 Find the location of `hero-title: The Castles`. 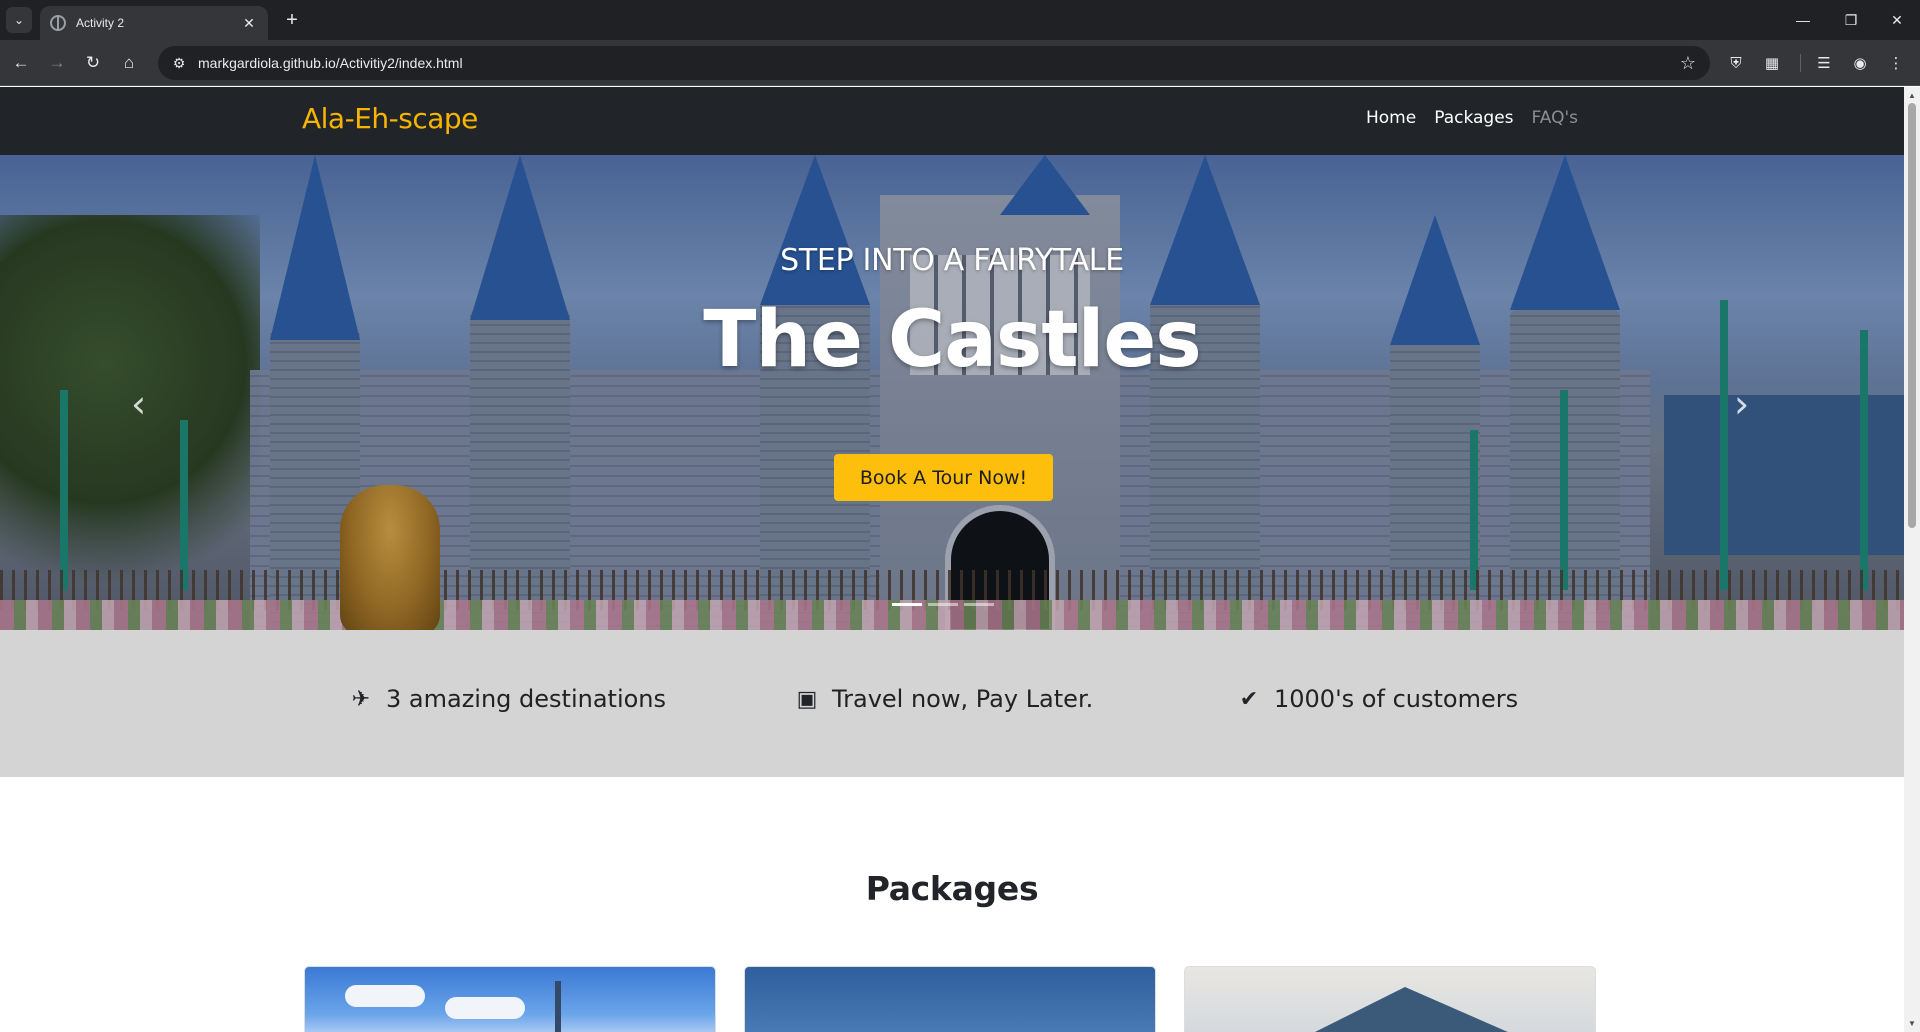

hero-title: The Castles is located at coordinates (952, 340).